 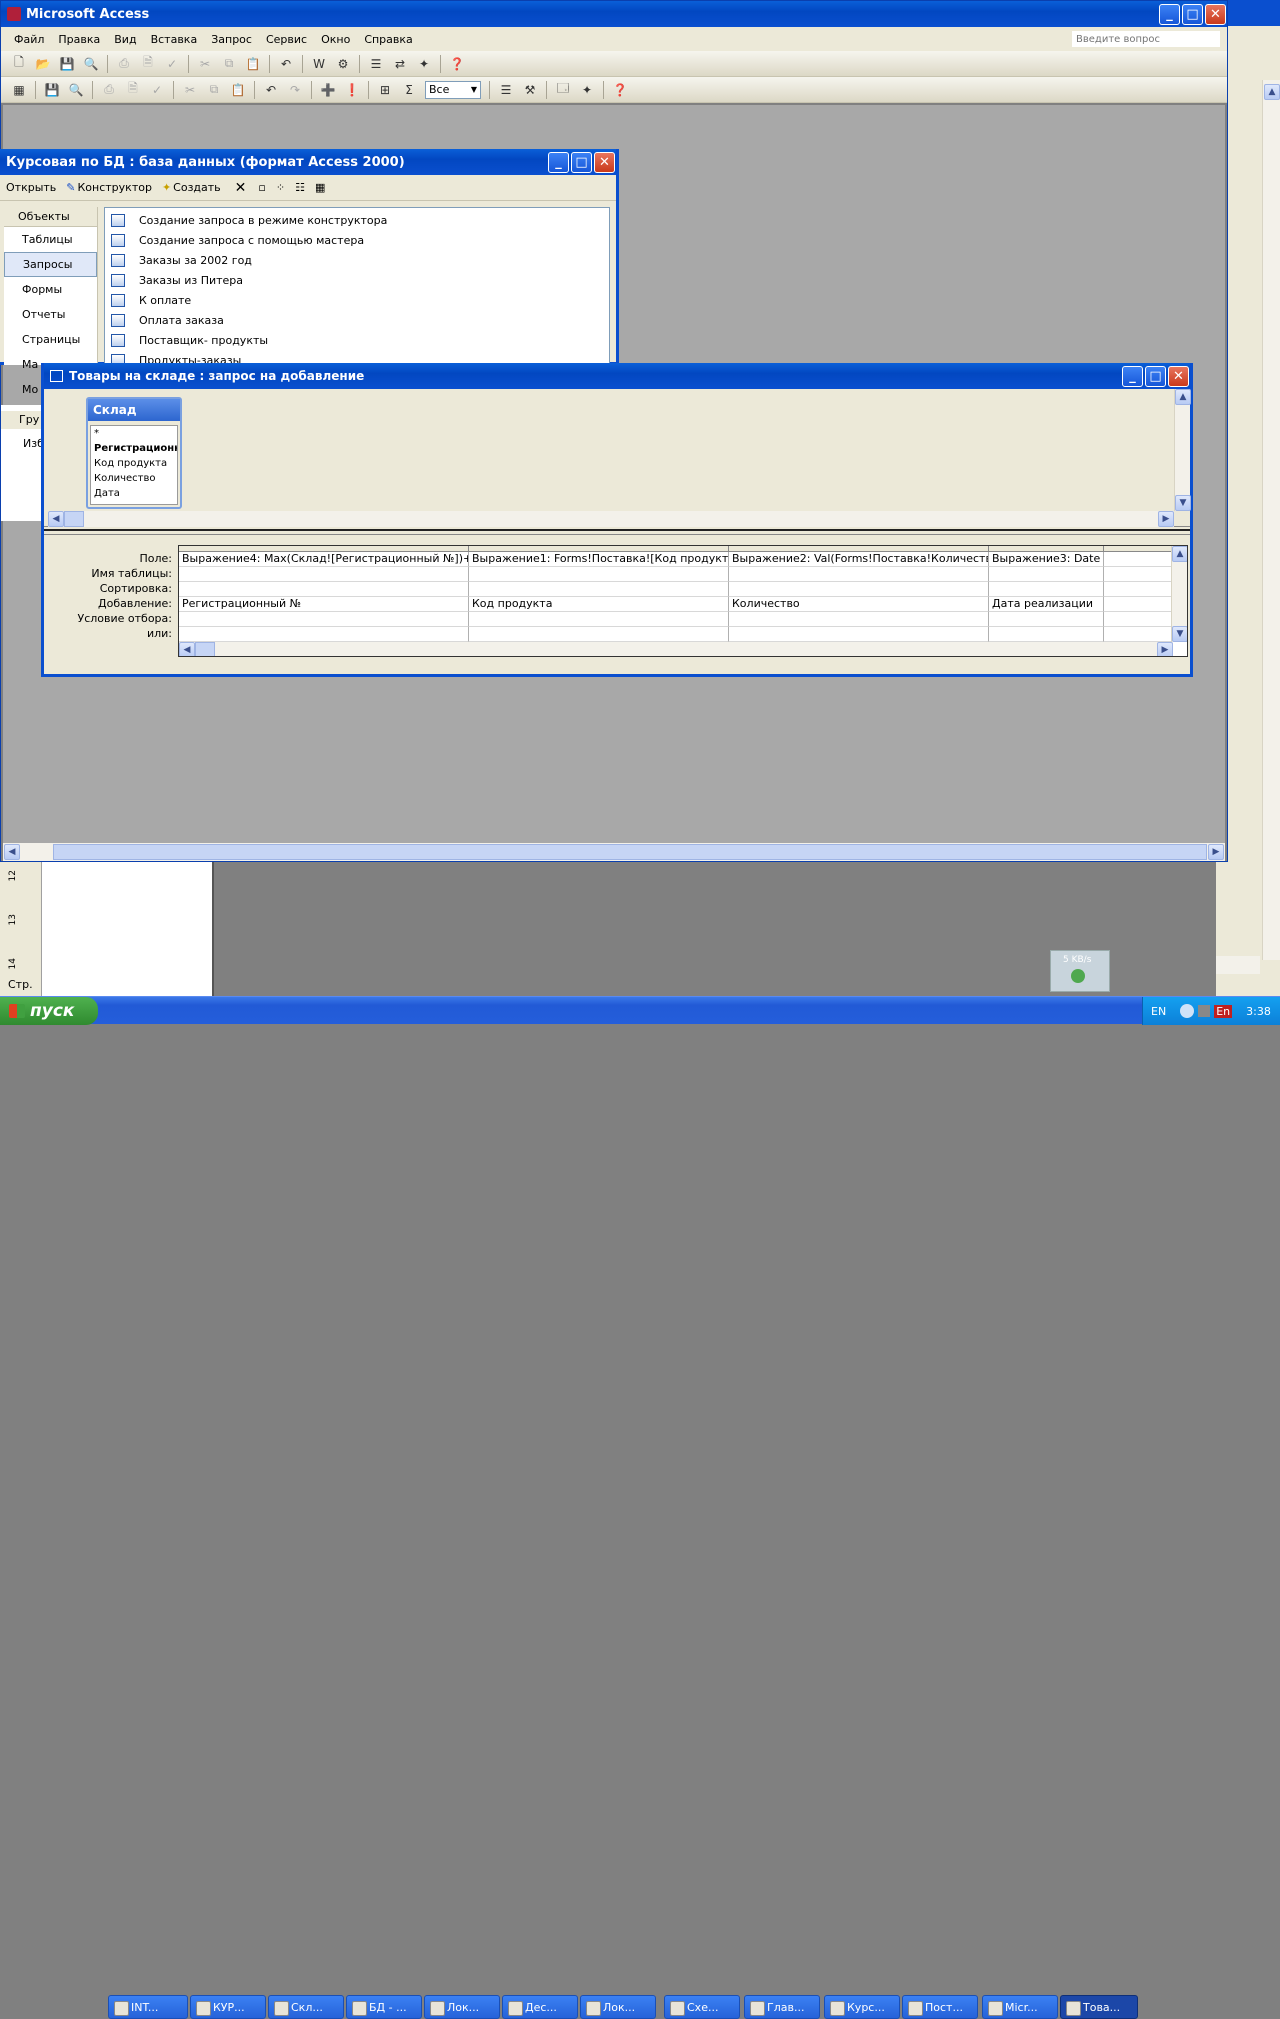 I want to click on tray-back-icon, so click(x=1187, y=1011).